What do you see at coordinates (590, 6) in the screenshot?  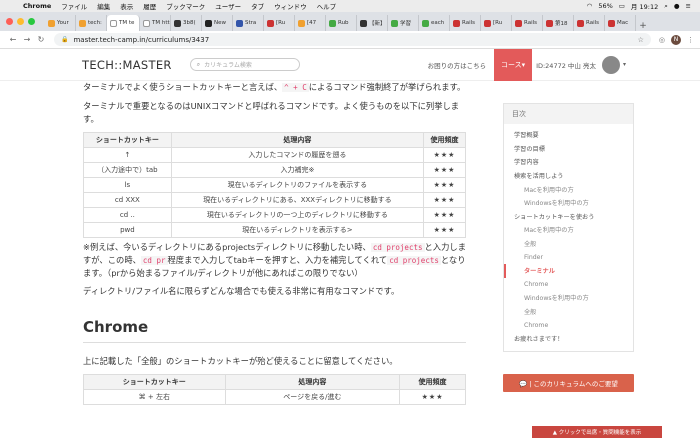 I see `wifi-icon: ◠` at bounding box center [590, 6].